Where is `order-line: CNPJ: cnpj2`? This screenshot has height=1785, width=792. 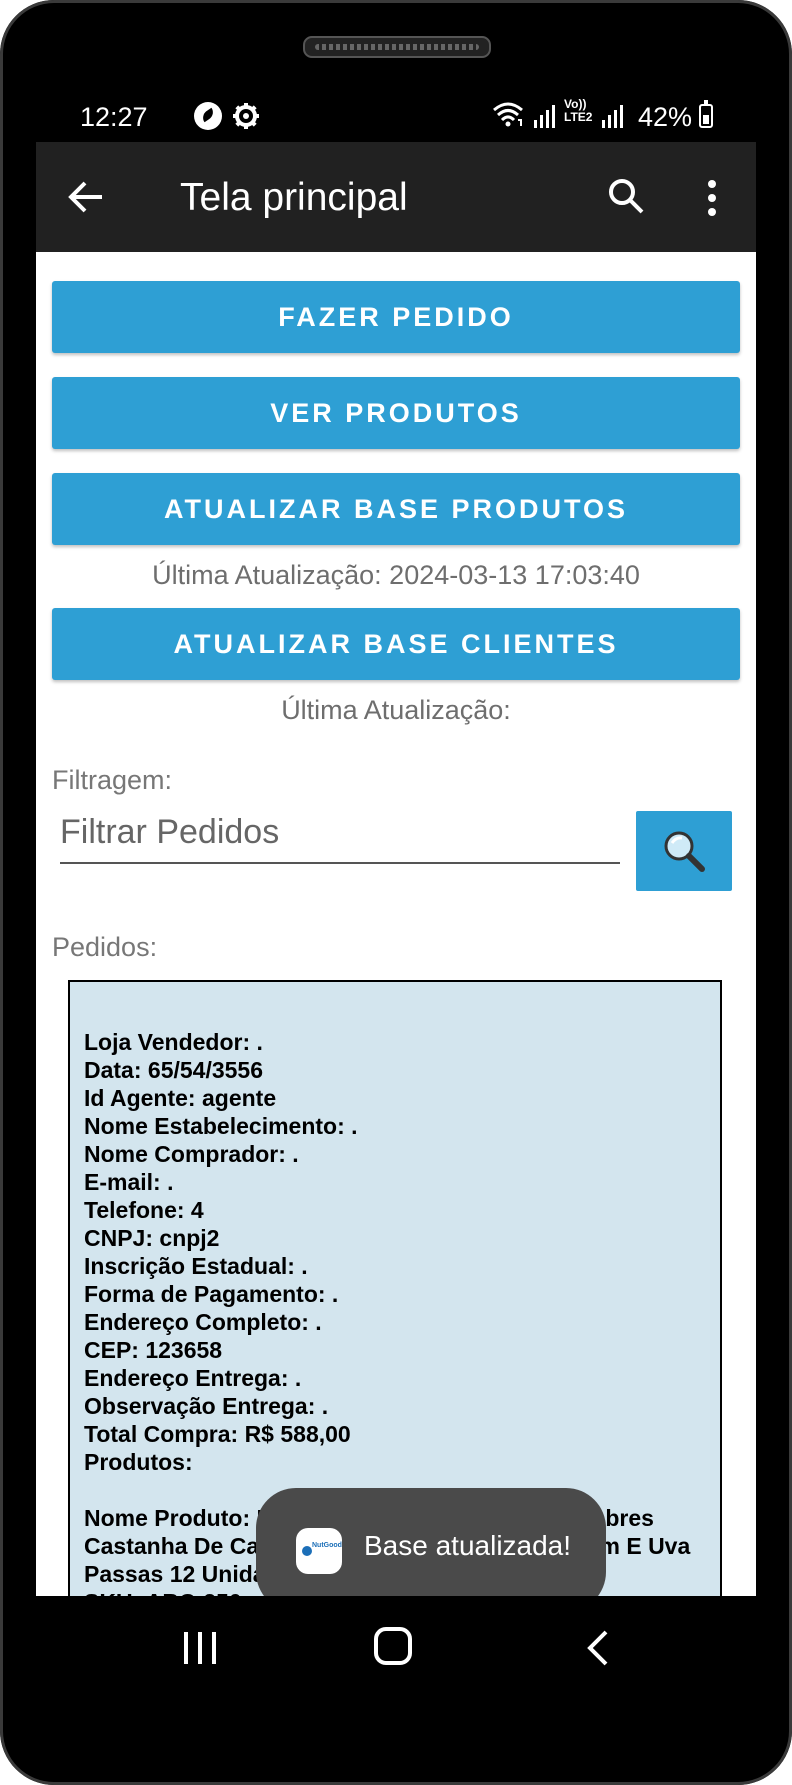
order-line: CNPJ: cnpj2 is located at coordinates (152, 1238).